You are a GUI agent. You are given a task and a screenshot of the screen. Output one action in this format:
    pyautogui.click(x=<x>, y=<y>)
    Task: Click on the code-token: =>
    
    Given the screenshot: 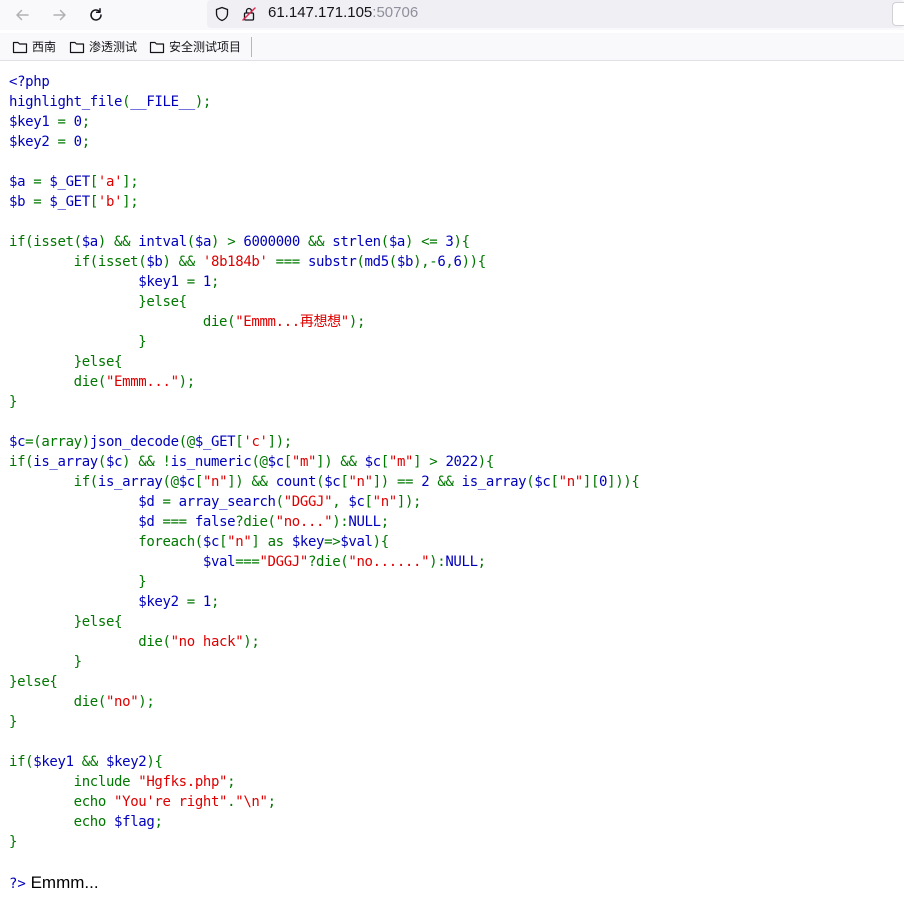 What is the action you would take?
    pyautogui.click(x=332, y=542)
    